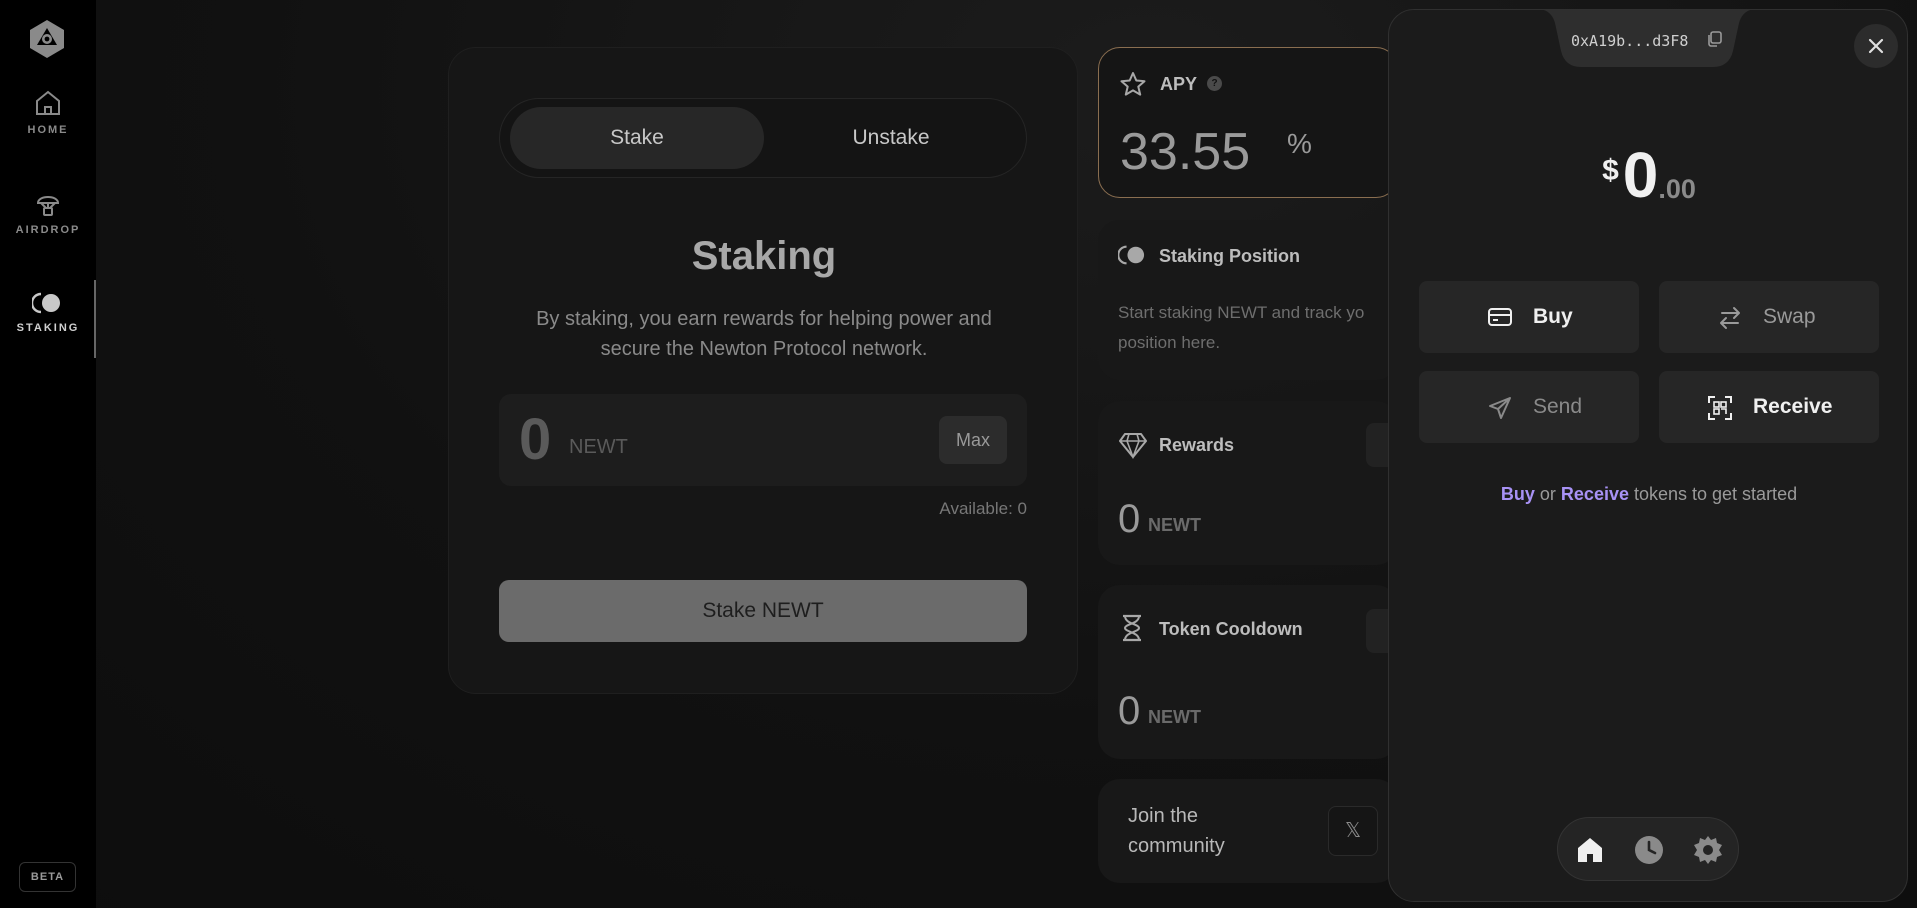  Describe the element at coordinates (1518, 494) in the screenshot. I see `buy-link: Buy` at that location.